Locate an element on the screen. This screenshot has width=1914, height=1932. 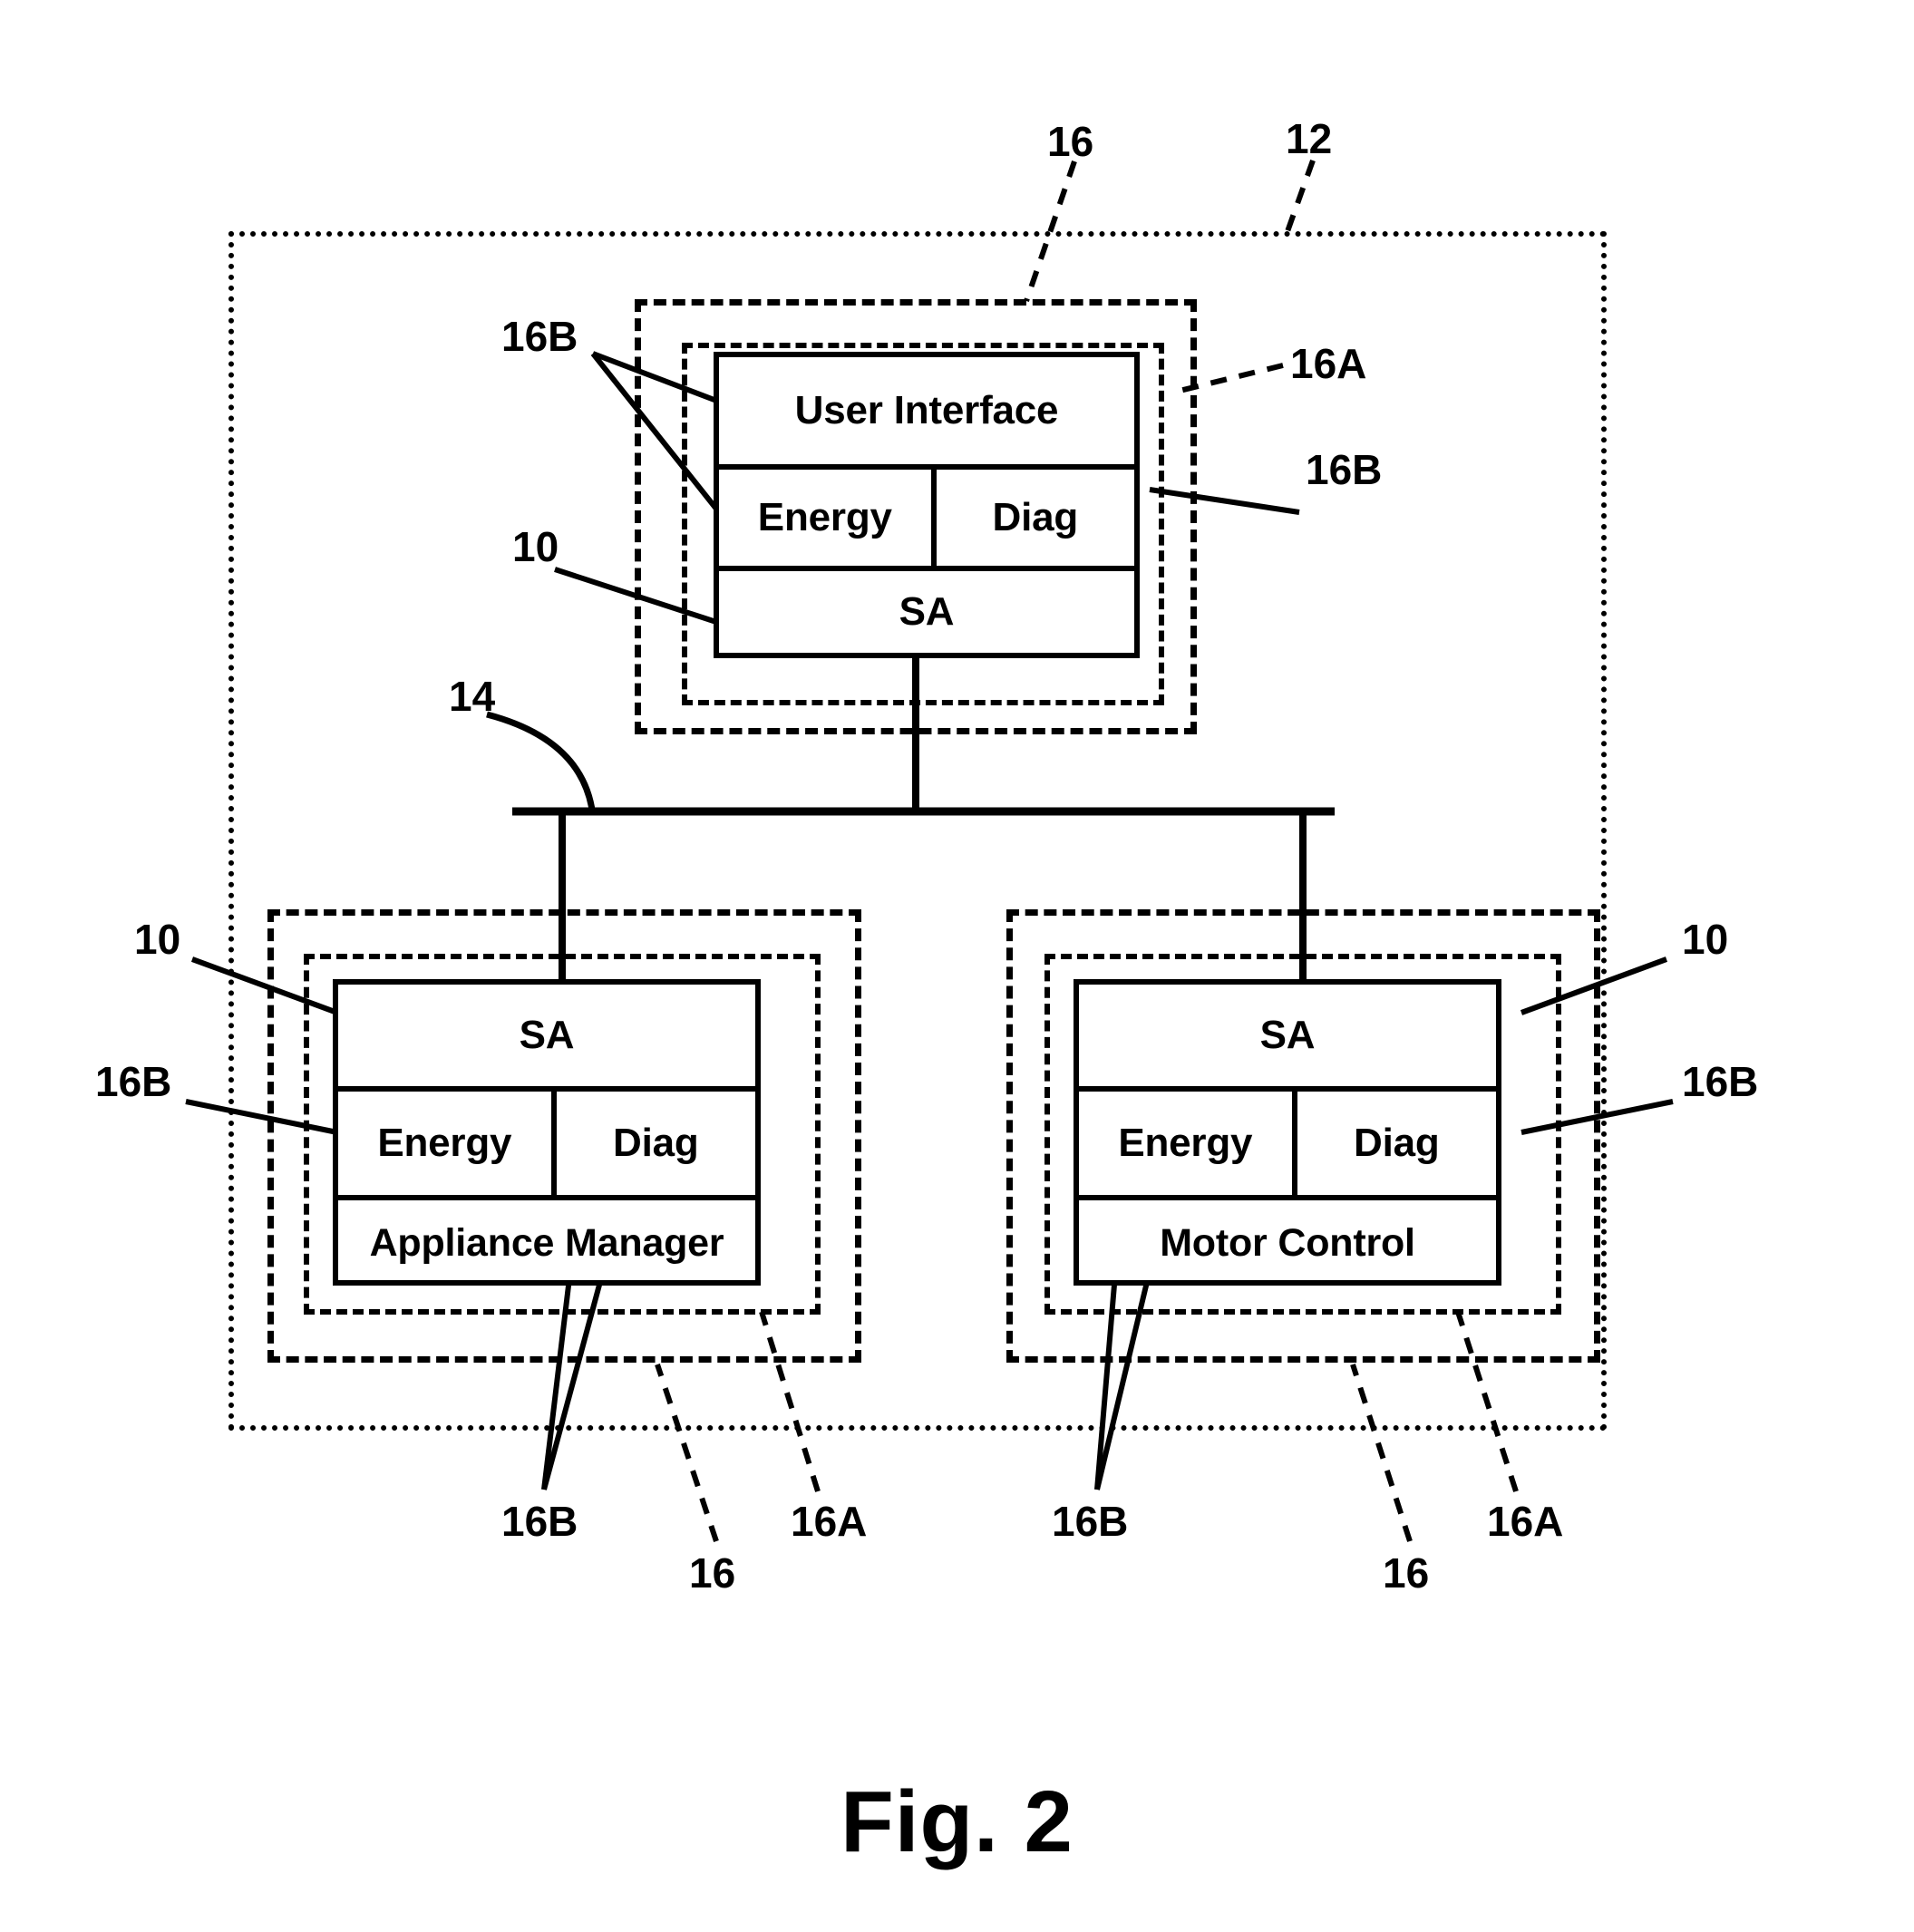
ref-label-bottom-right-16a: 16A is located at coordinates (1525, 1521).